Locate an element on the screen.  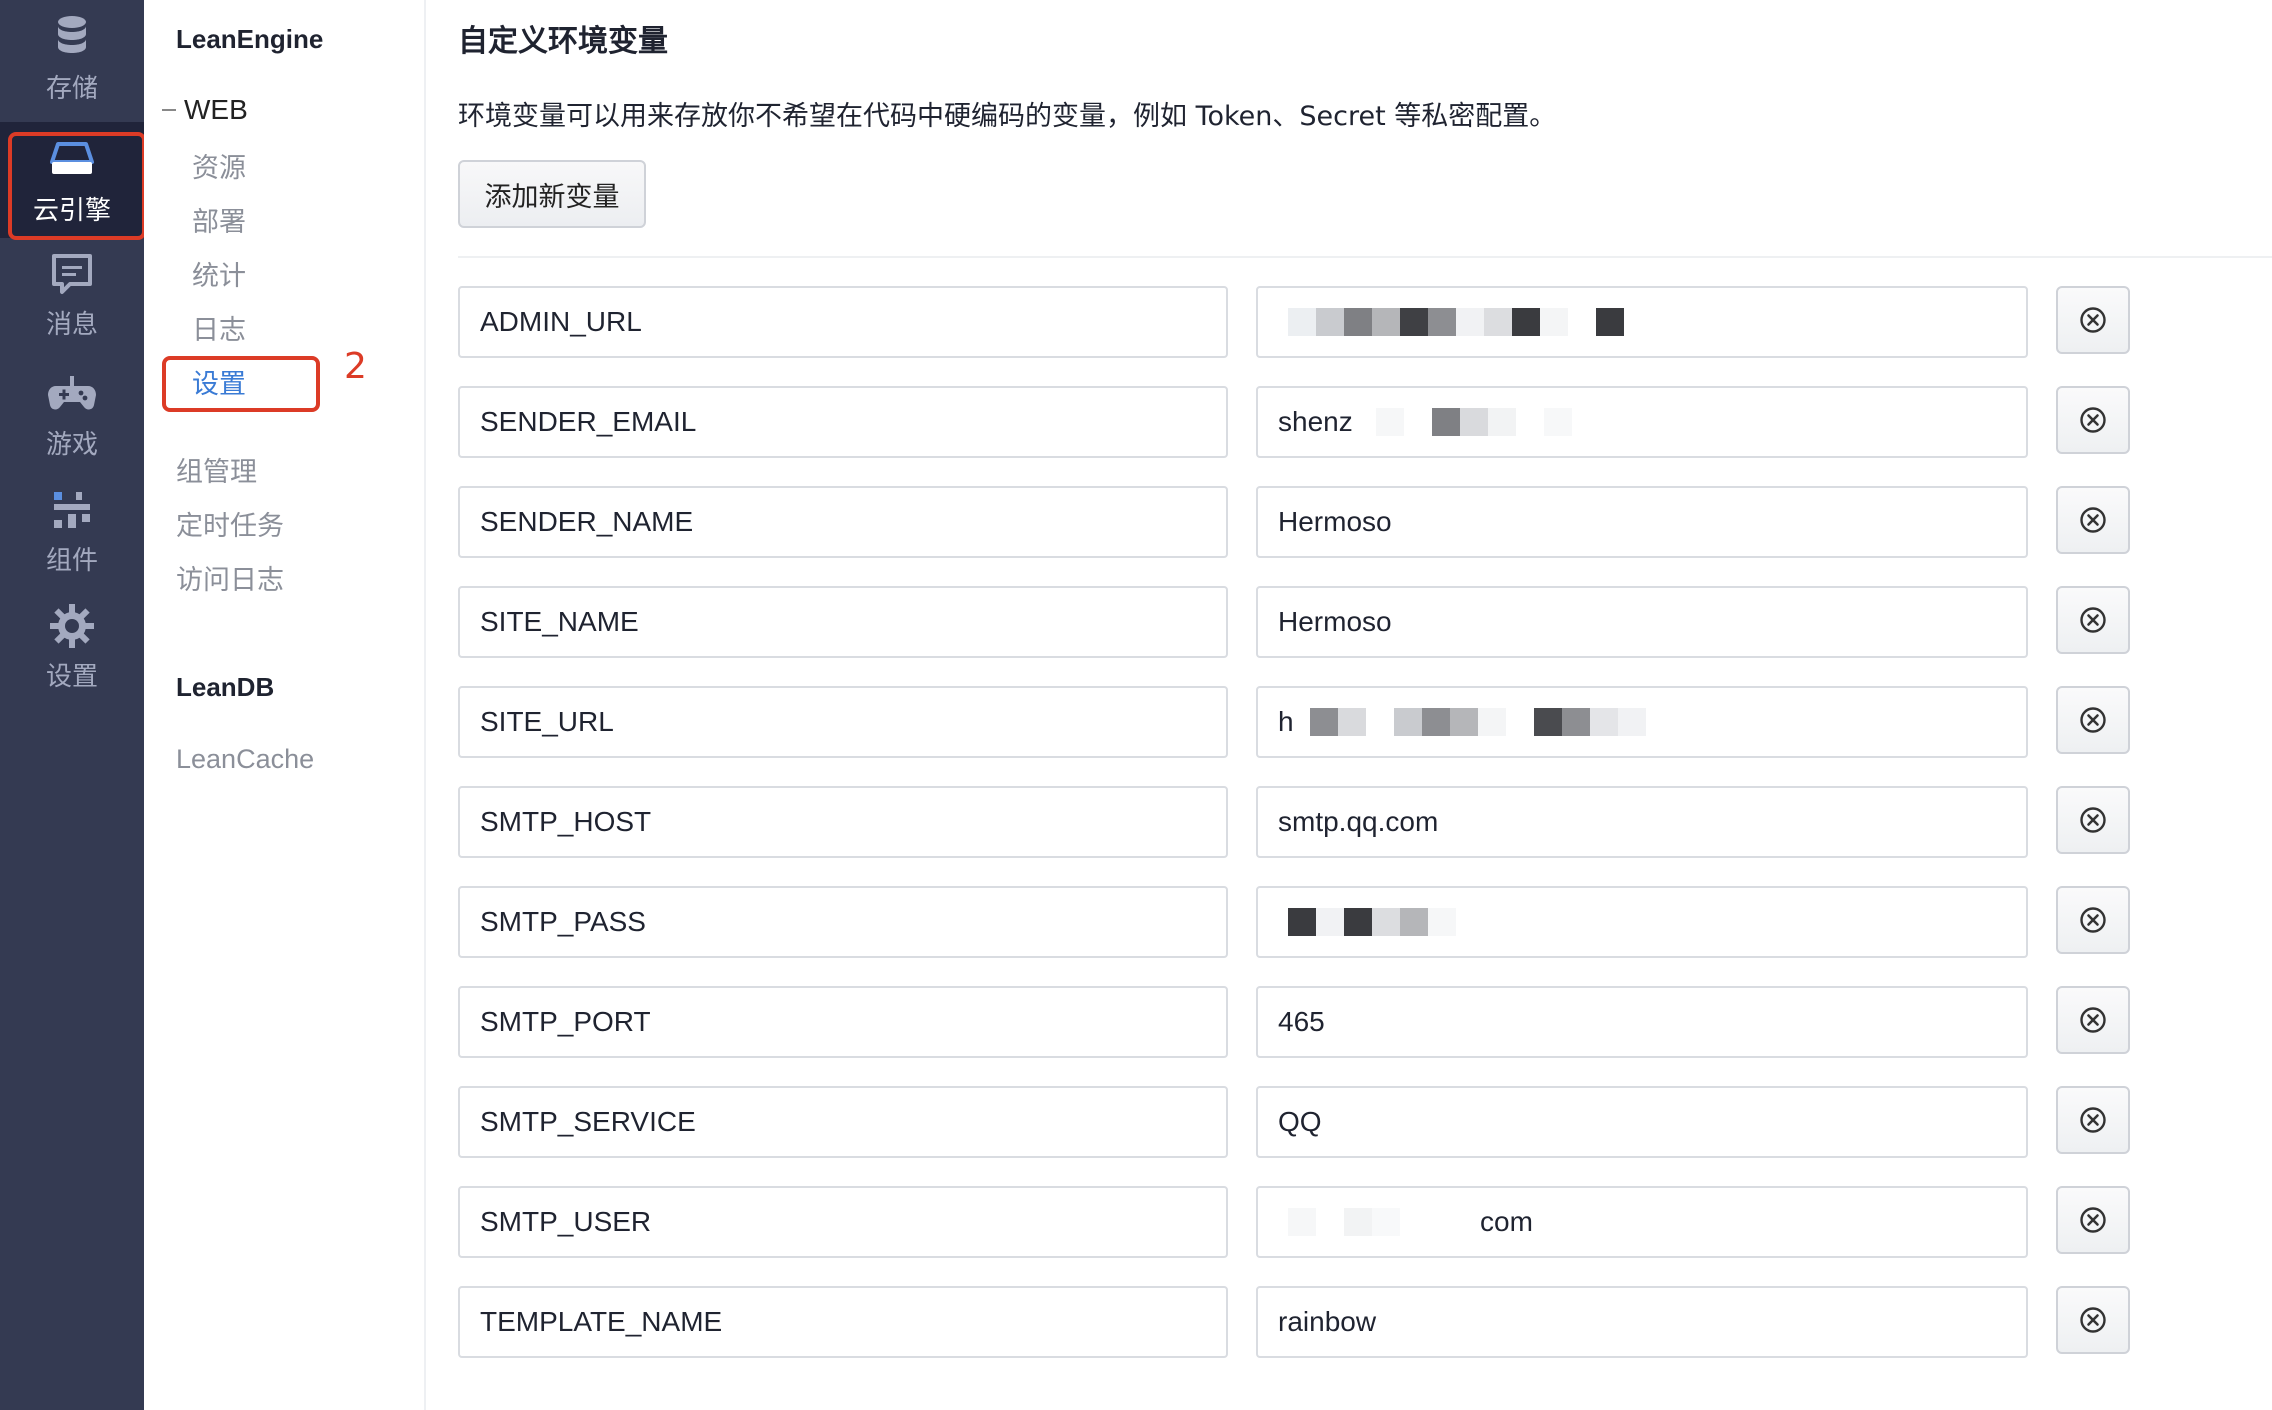
rail-label: 存储 is located at coordinates (71, 88).